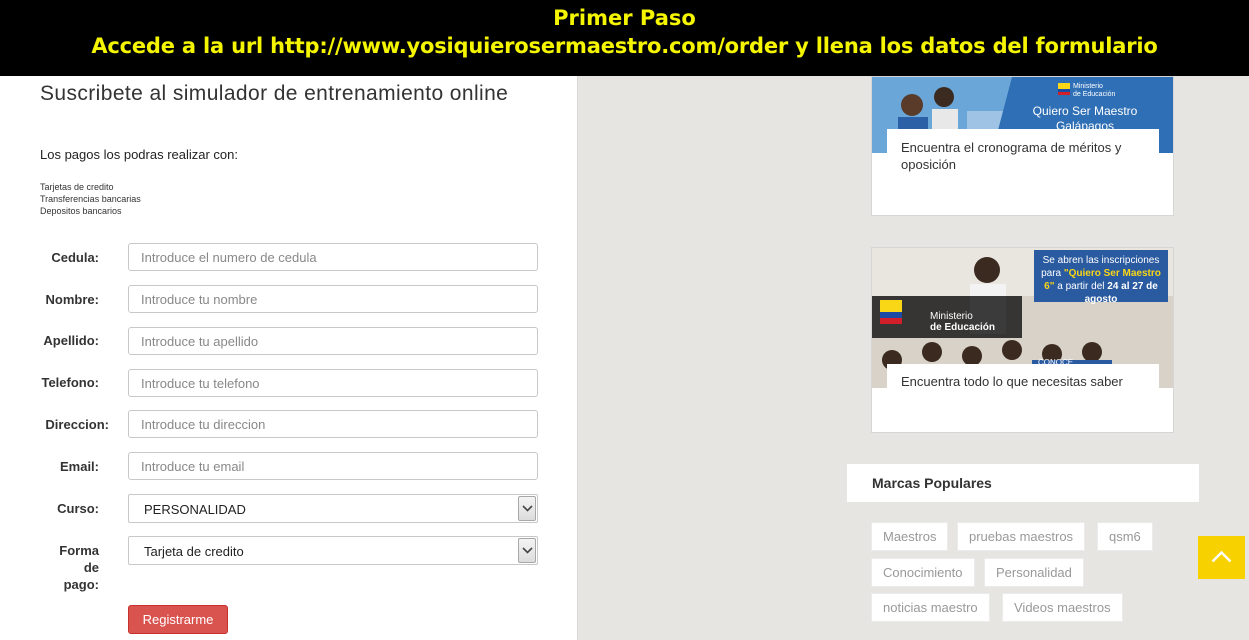 The height and width of the screenshot is (640, 1249). What do you see at coordinates (1021, 536) in the screenshot?
I see `tag-pruebas-maestros: pruebas maestros` at bounding box center [1021, 536].